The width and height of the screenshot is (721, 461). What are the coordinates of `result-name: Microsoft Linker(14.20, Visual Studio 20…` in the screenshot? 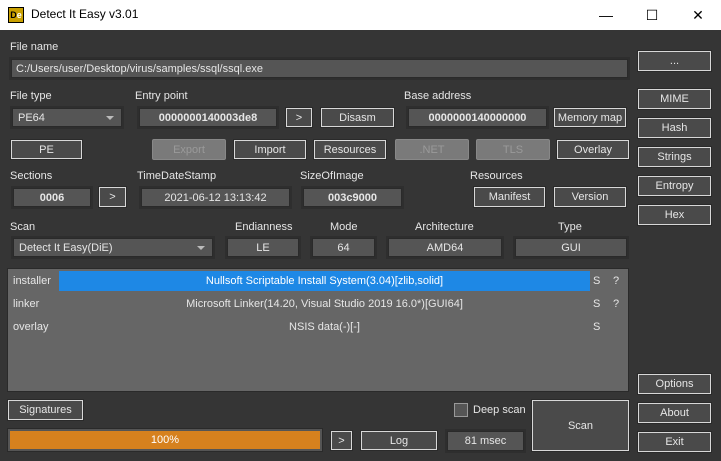 It's located at (324, 304).